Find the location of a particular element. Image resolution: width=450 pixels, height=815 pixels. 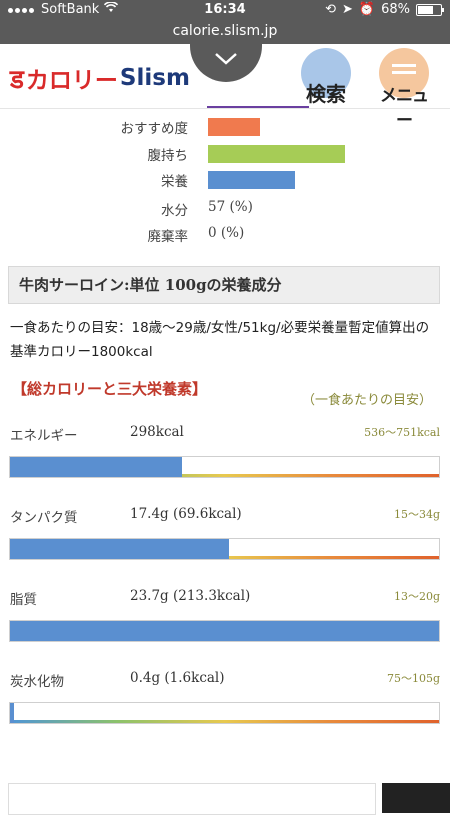

nutrient-name: エネルギー is located at coordinates (44, 436).